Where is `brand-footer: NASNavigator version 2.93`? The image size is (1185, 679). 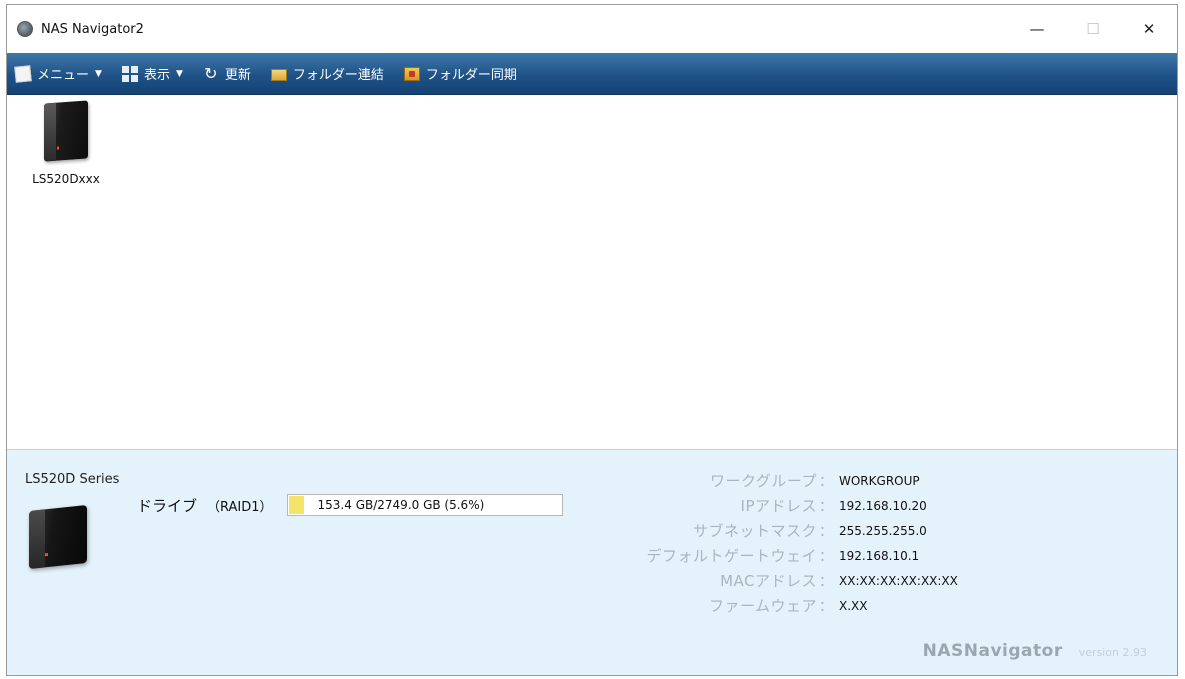 brand-footer: NASNavigator version 2.93 is located at coordinates (1035, 651).